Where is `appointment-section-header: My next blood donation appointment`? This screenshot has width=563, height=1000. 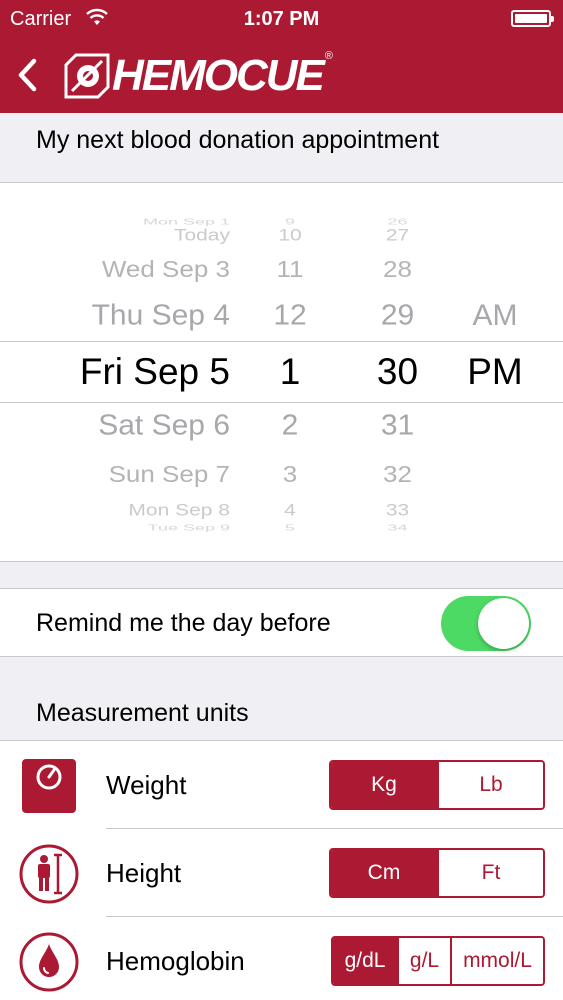 appointment-section-header: My next blood donation appointment is located at coordinates (281, 147).